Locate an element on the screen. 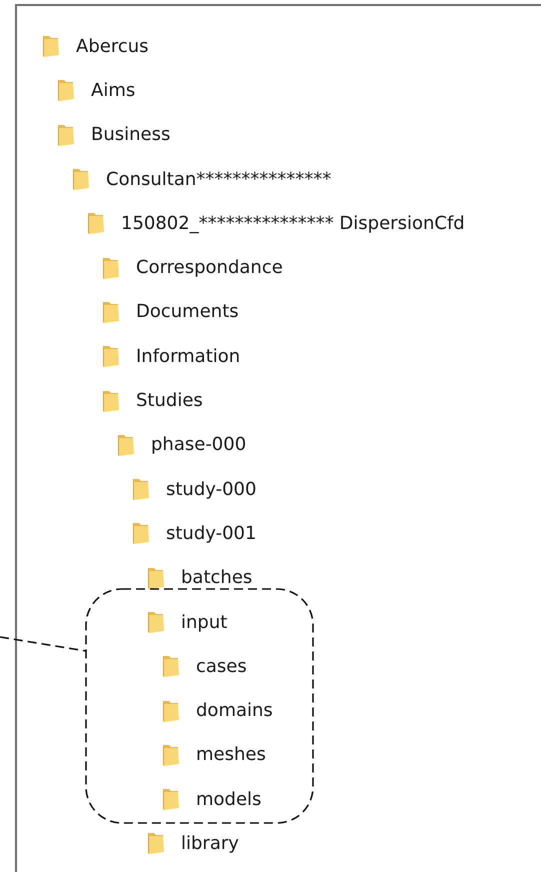 Image resolution: width=541 pixels, height=872 pixels. folder-name: phase-000 is located at coordinates (198, 445).